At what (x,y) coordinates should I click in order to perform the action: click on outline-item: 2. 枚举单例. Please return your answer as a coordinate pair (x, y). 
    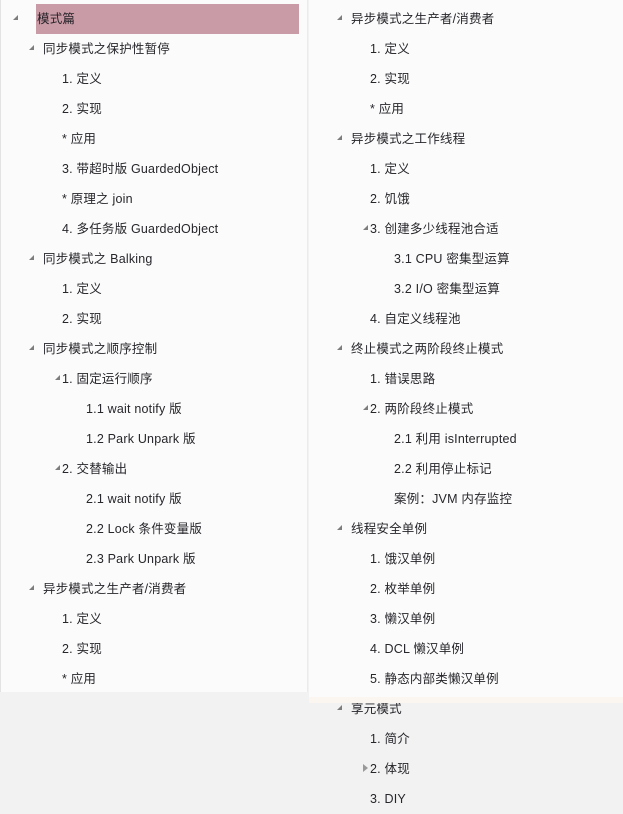
    Looking at the image, I should click on (466, 589).